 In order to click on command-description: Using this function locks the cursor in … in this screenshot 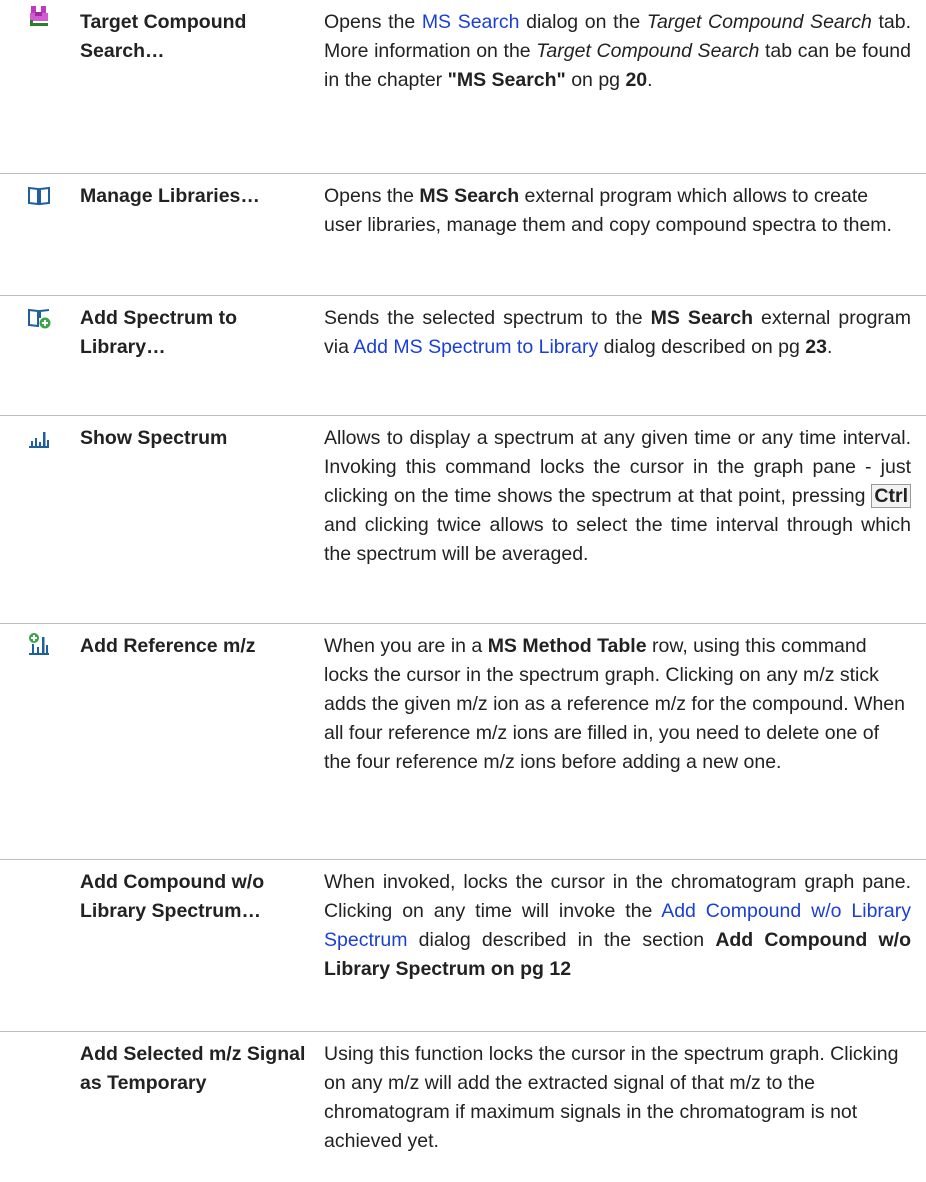, I will do `click(611, 1097)`.